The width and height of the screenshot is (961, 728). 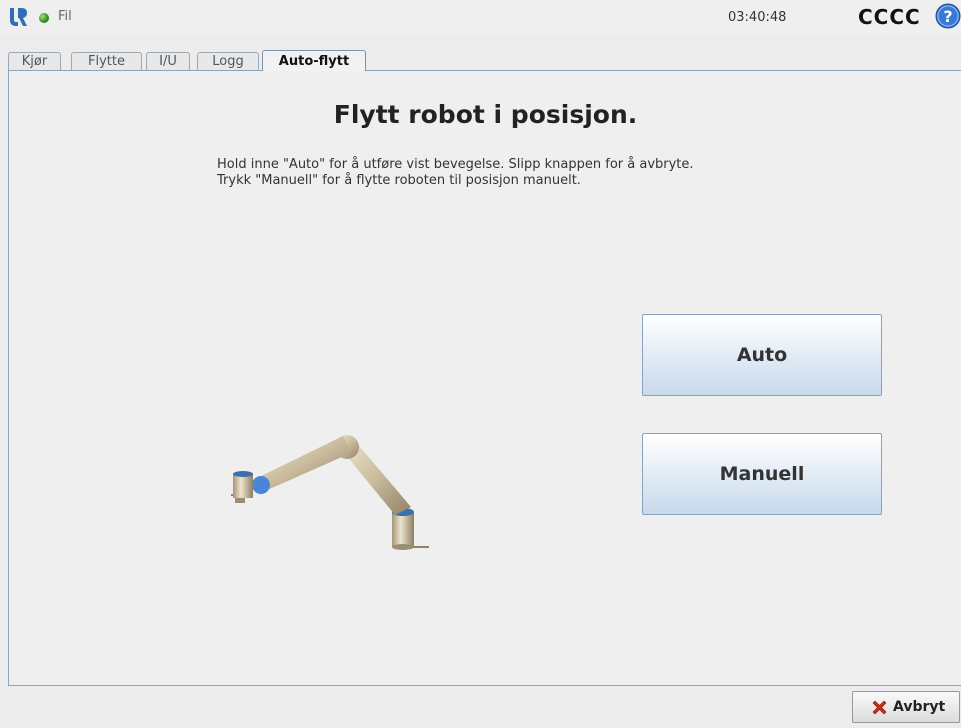 I want to click on cancel-button: Avbryt, so click(x=906, y=707).